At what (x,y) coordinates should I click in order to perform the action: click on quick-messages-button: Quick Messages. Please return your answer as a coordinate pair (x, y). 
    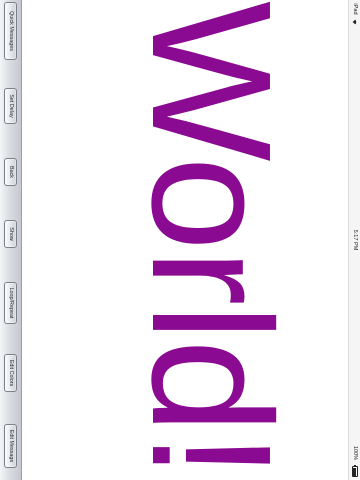
    Looking at the image, I should click on (10, 31).